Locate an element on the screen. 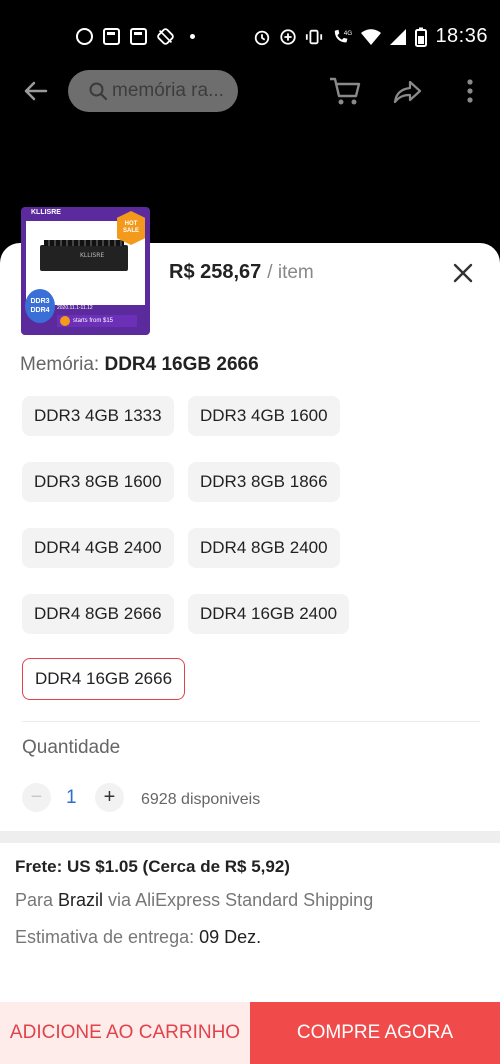 This screenshot has width=500, height=1064. divider is located at coordinates (251, 721).